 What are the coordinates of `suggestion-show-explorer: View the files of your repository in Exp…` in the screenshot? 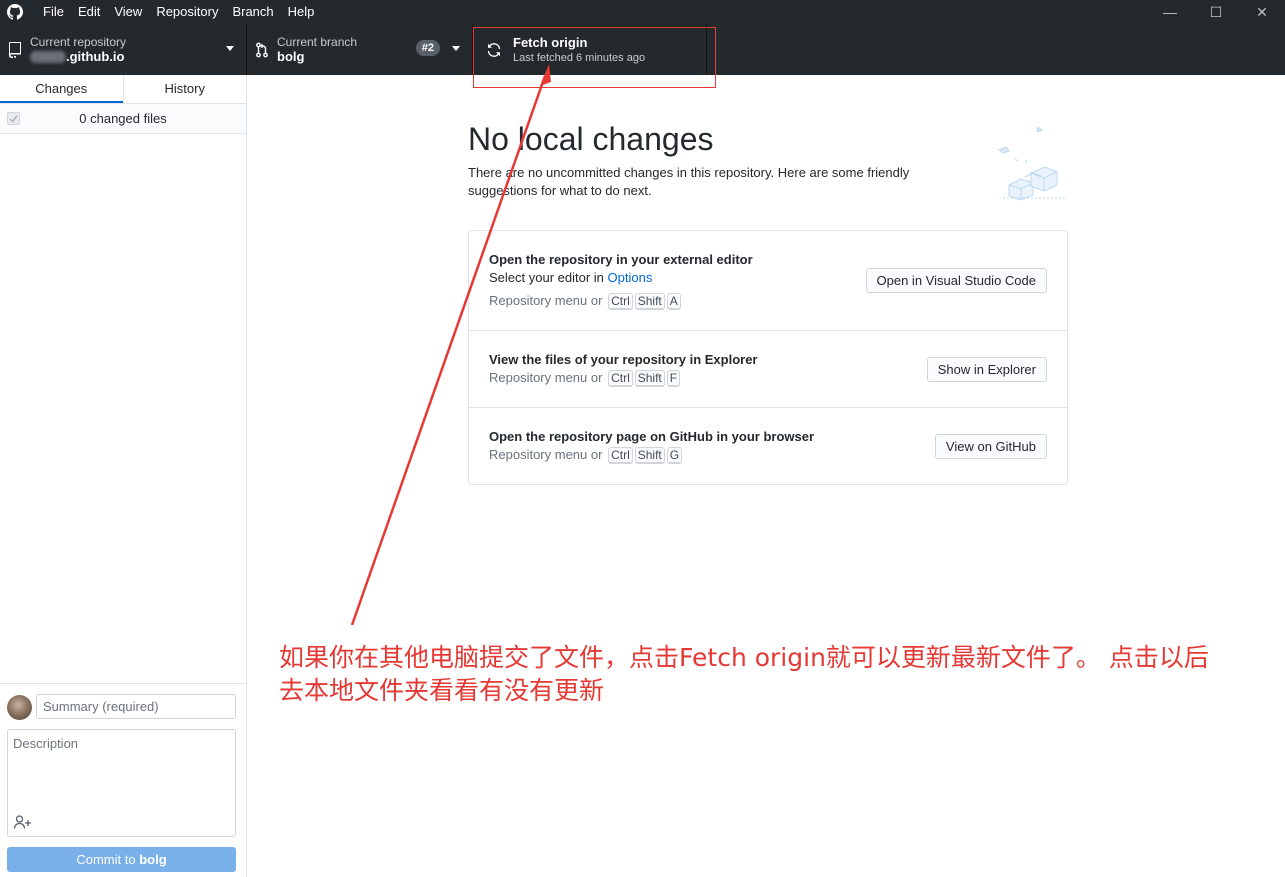 It's located at (768, 369).